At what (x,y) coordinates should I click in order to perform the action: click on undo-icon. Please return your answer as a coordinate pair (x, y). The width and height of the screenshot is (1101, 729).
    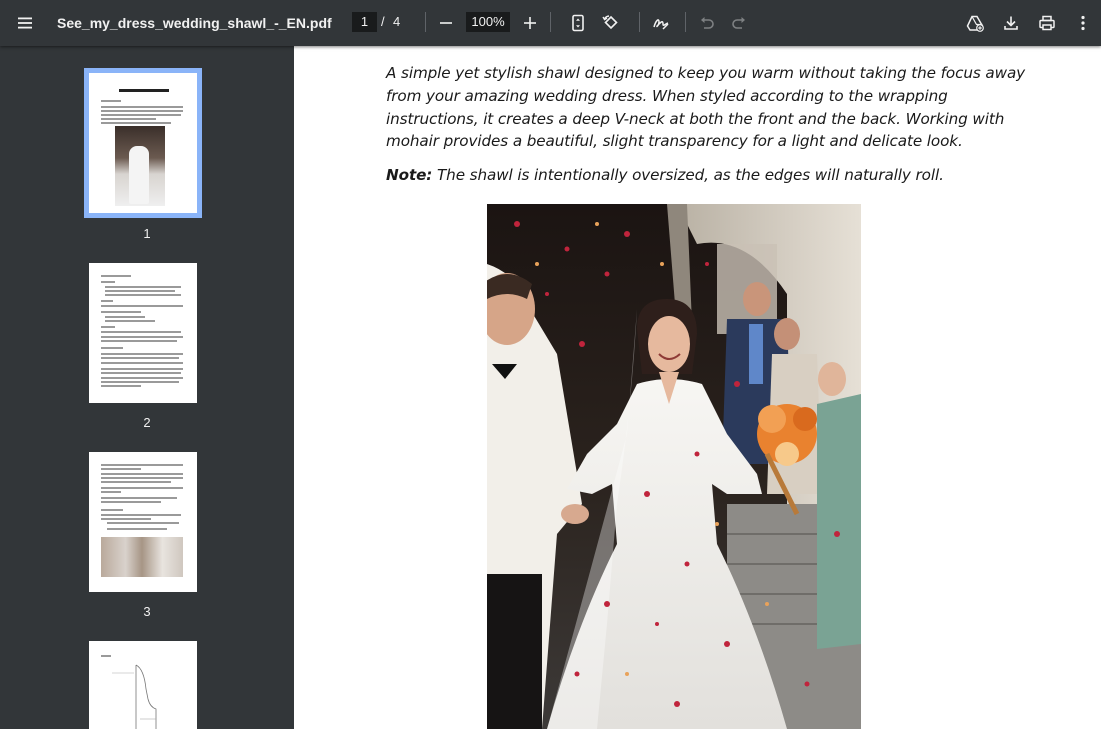
    Looking at the image, I should click on (707, 23).